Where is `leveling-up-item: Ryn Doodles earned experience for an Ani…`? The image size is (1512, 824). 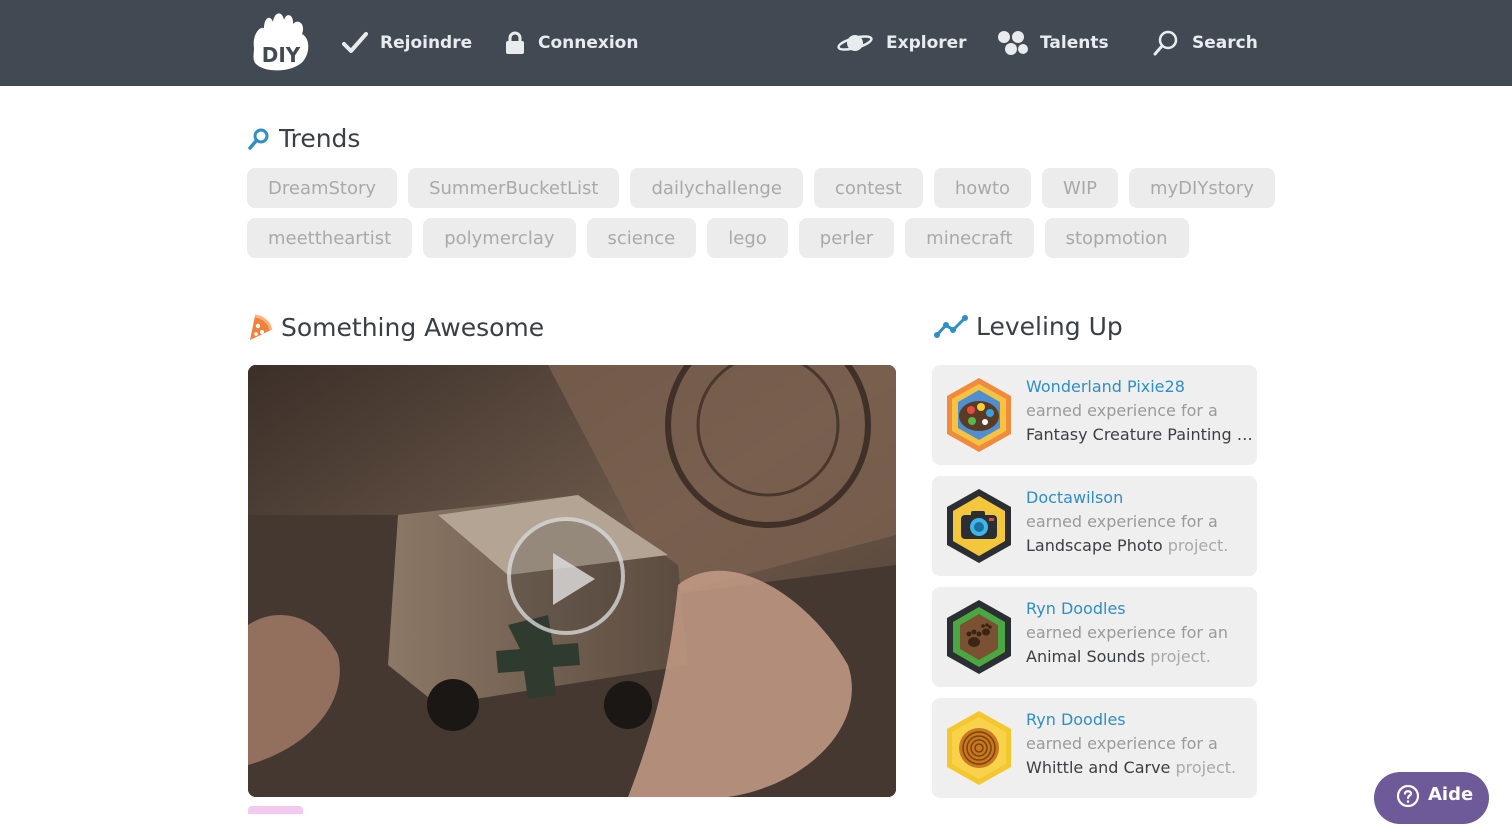
leveling-up-item: Ryn Doodles earned experience for an Ani… is located at coordinates (1094, 637).